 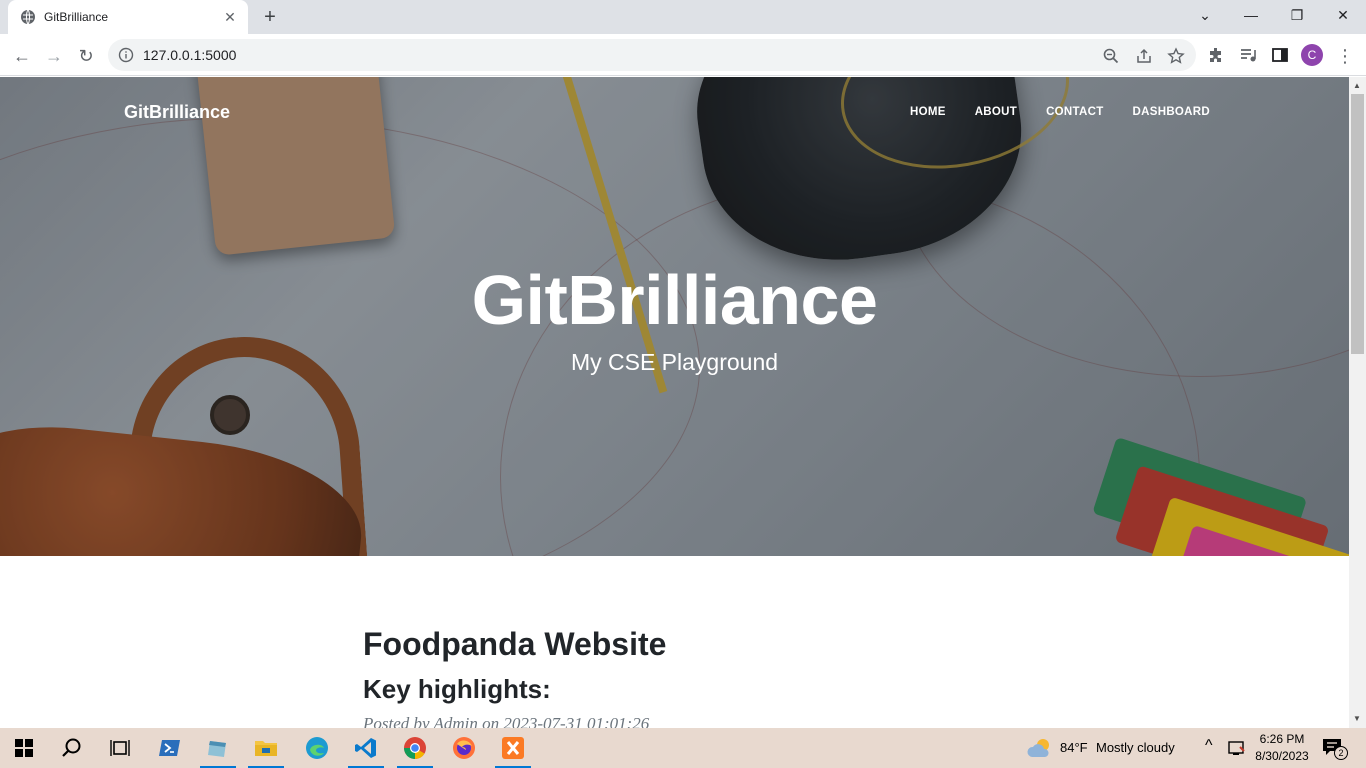 What do you see at coordinates (1176, 56) in the screenshot?
I see `bookmark-star-icon` at bounding box center [1176, 56].